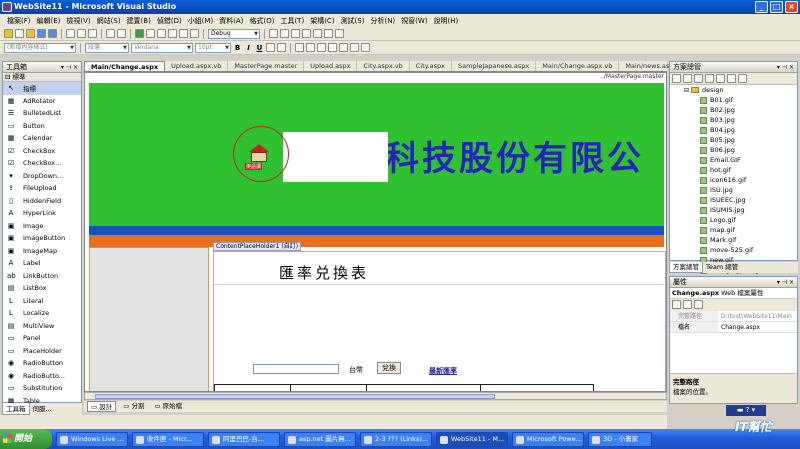 The width and height of the screenshot is (800, 449). Describe the element at coordinates (266, 66) in the screenshot. I see `tab-masterpage-master: MasterPage.master` at that location.